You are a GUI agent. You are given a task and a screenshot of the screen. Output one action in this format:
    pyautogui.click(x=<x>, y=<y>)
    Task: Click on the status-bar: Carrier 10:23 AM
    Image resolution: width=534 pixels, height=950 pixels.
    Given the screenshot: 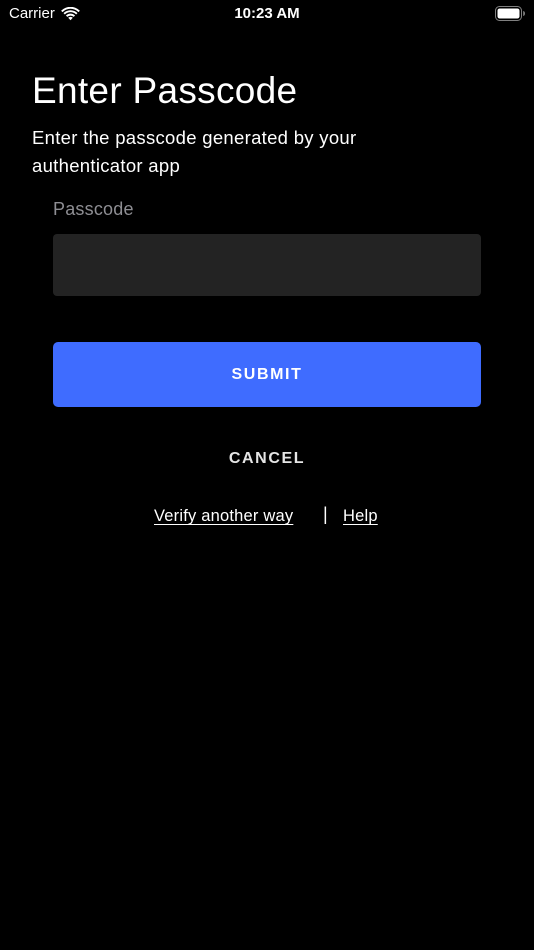 What is the action you would take?
    pyautogui.click(x=267, y=14)
    